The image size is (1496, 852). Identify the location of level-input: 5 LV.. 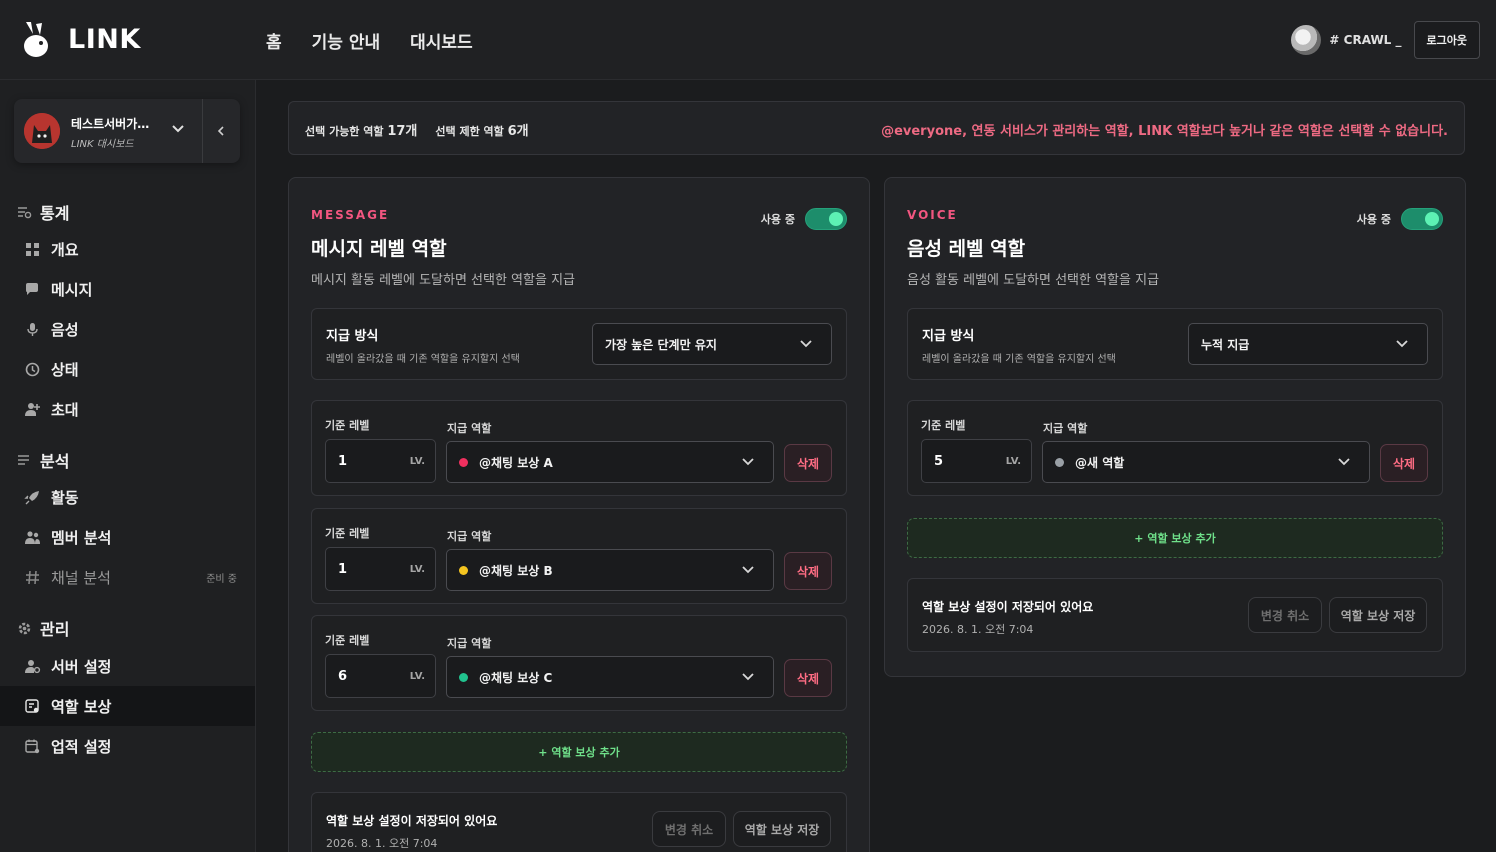
(976, 461).